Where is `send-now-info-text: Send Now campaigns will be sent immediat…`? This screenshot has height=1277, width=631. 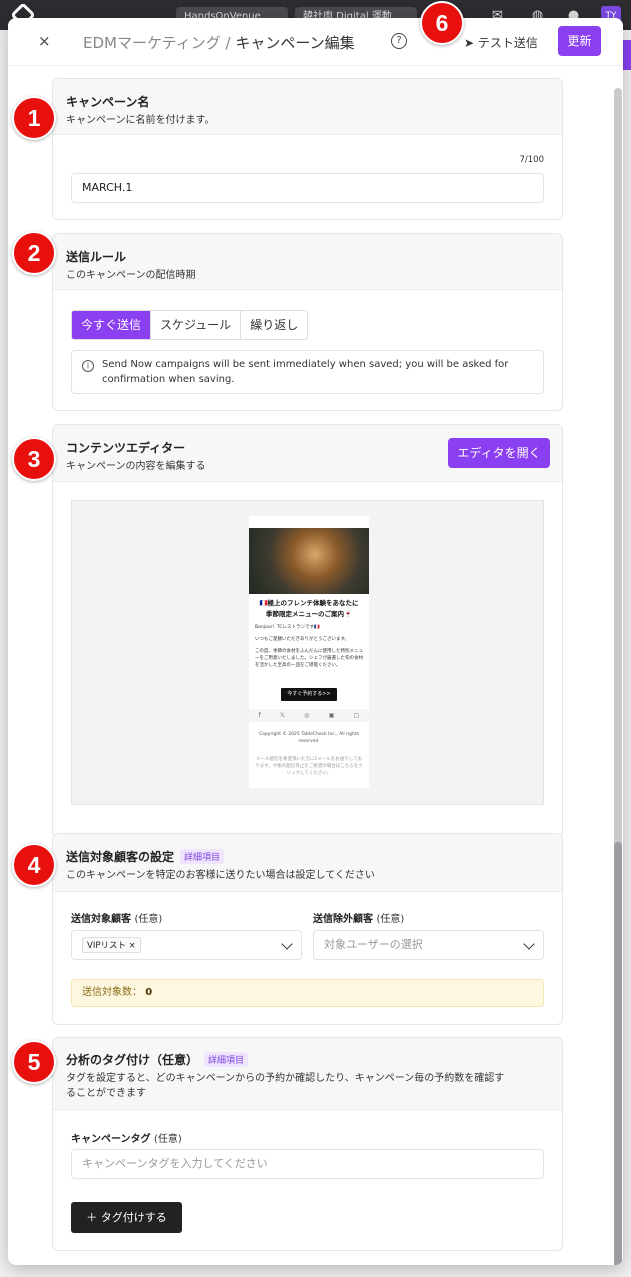 send-now-info-text: Send Now campaigns will be sent immediat… is located at coordinates (305, 372).